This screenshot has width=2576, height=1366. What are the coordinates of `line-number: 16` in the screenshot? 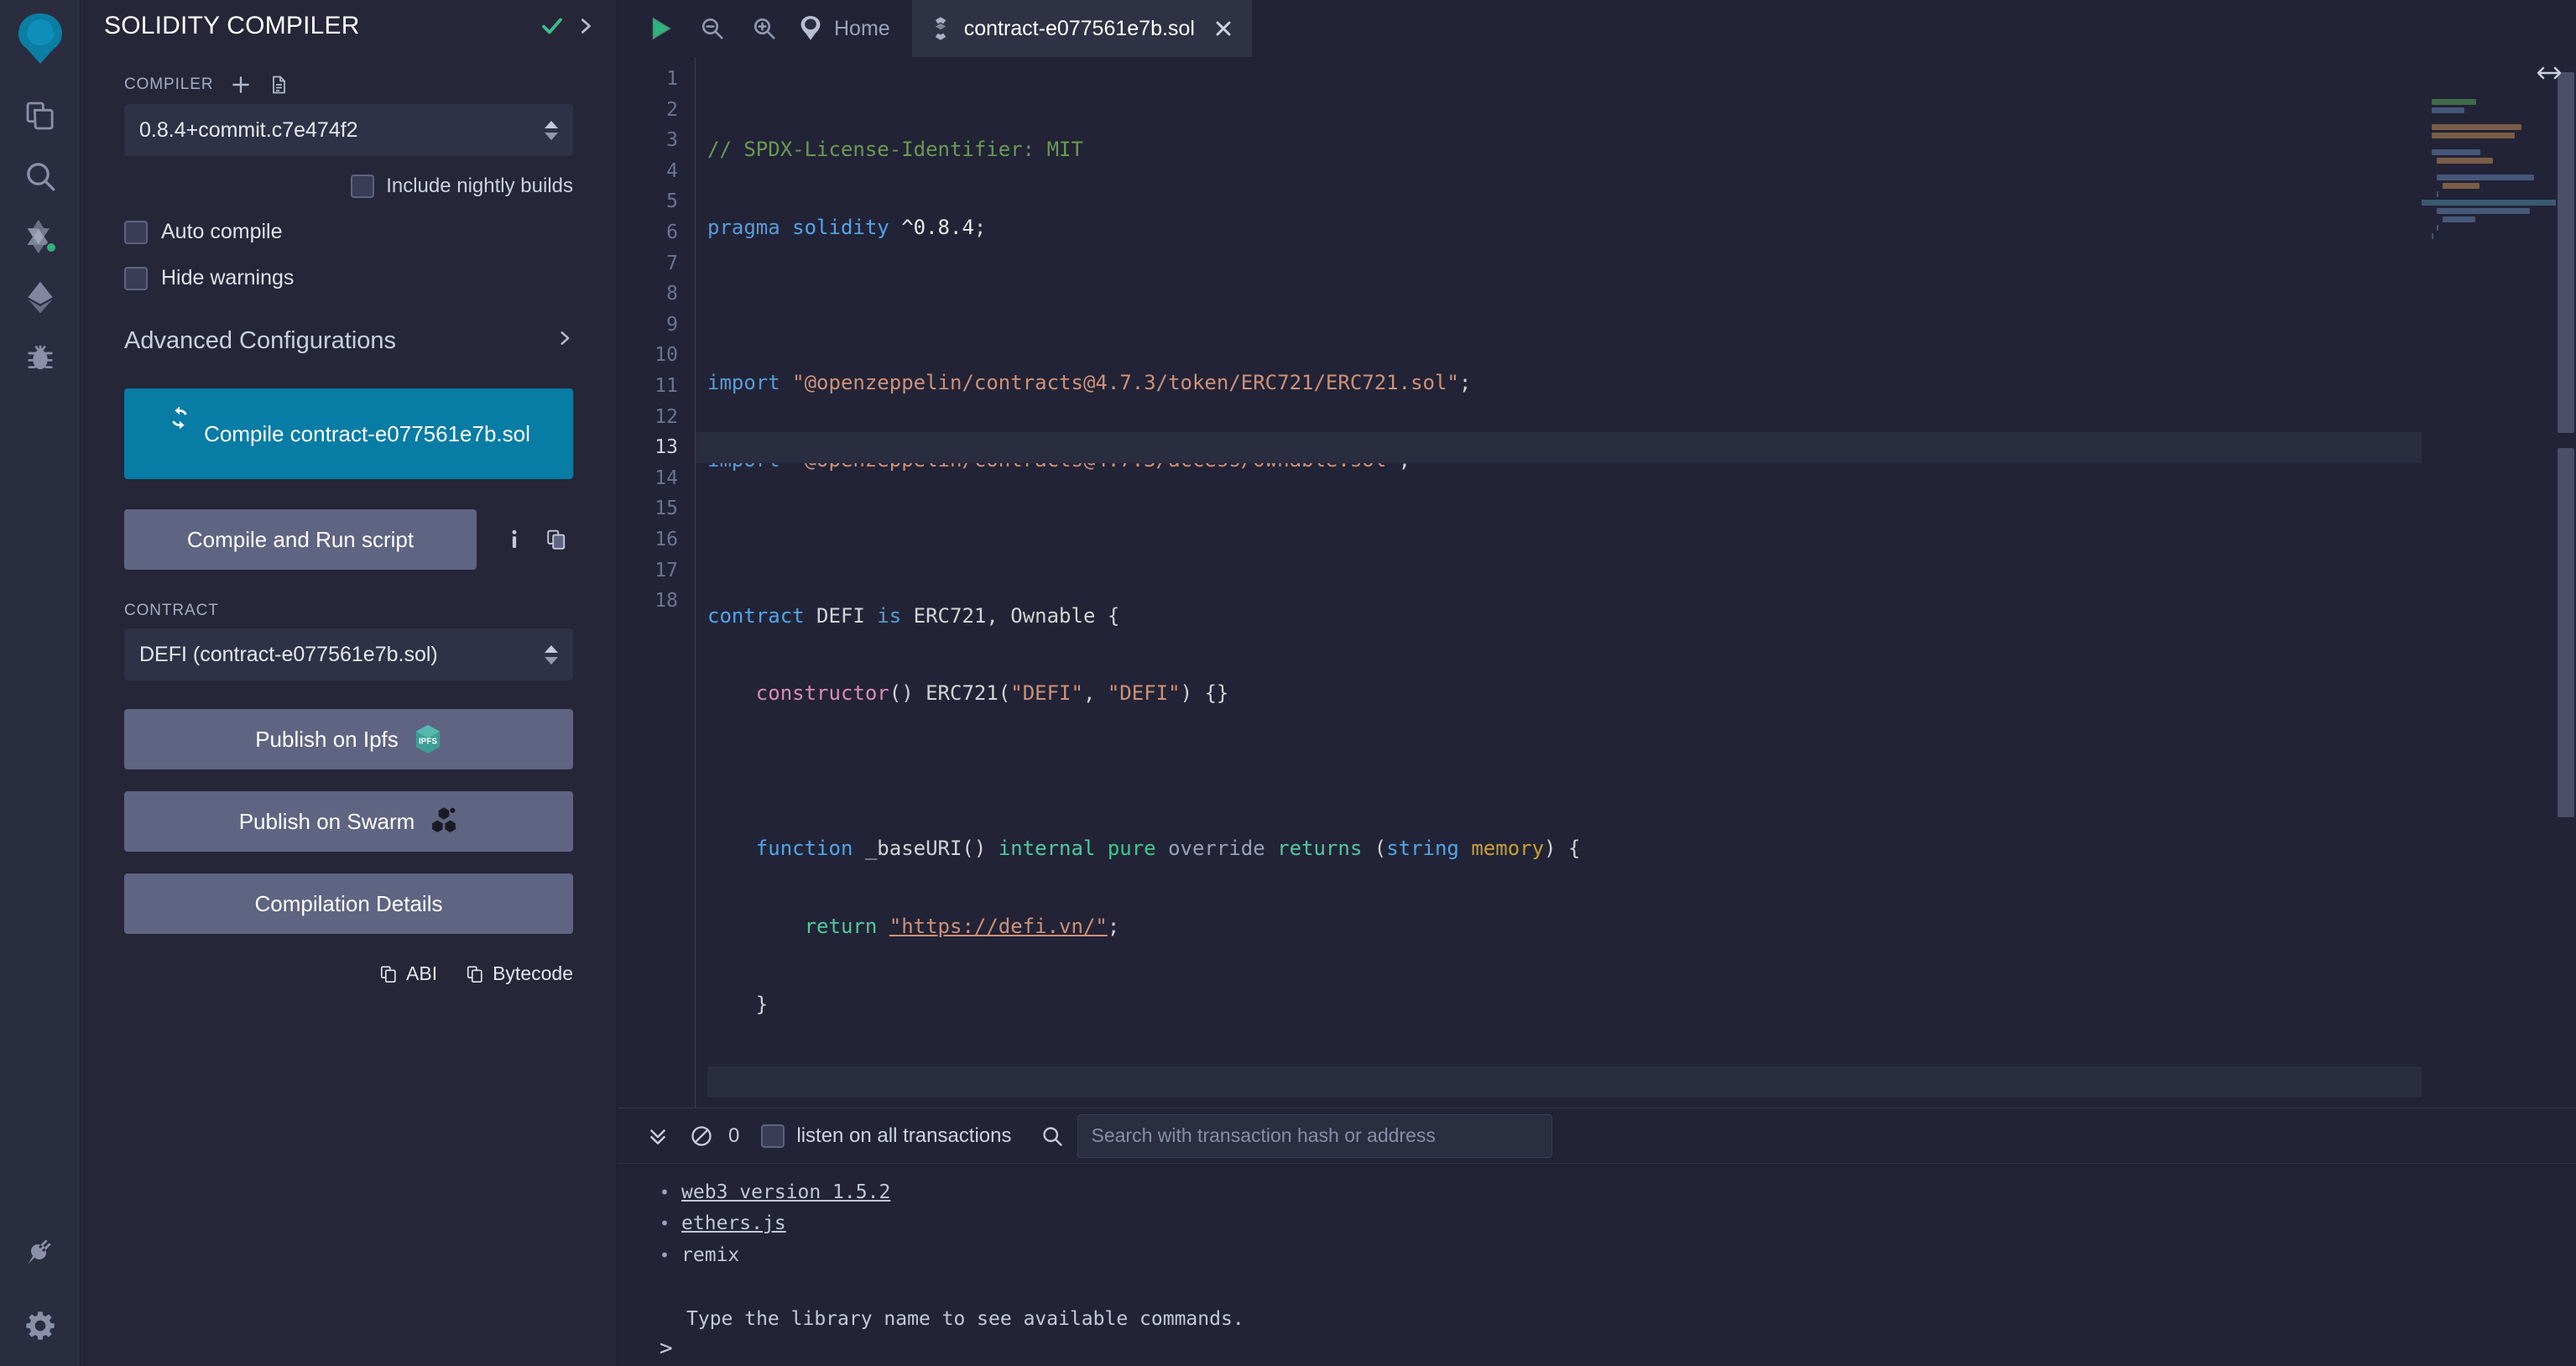 It's located at (666, 539).